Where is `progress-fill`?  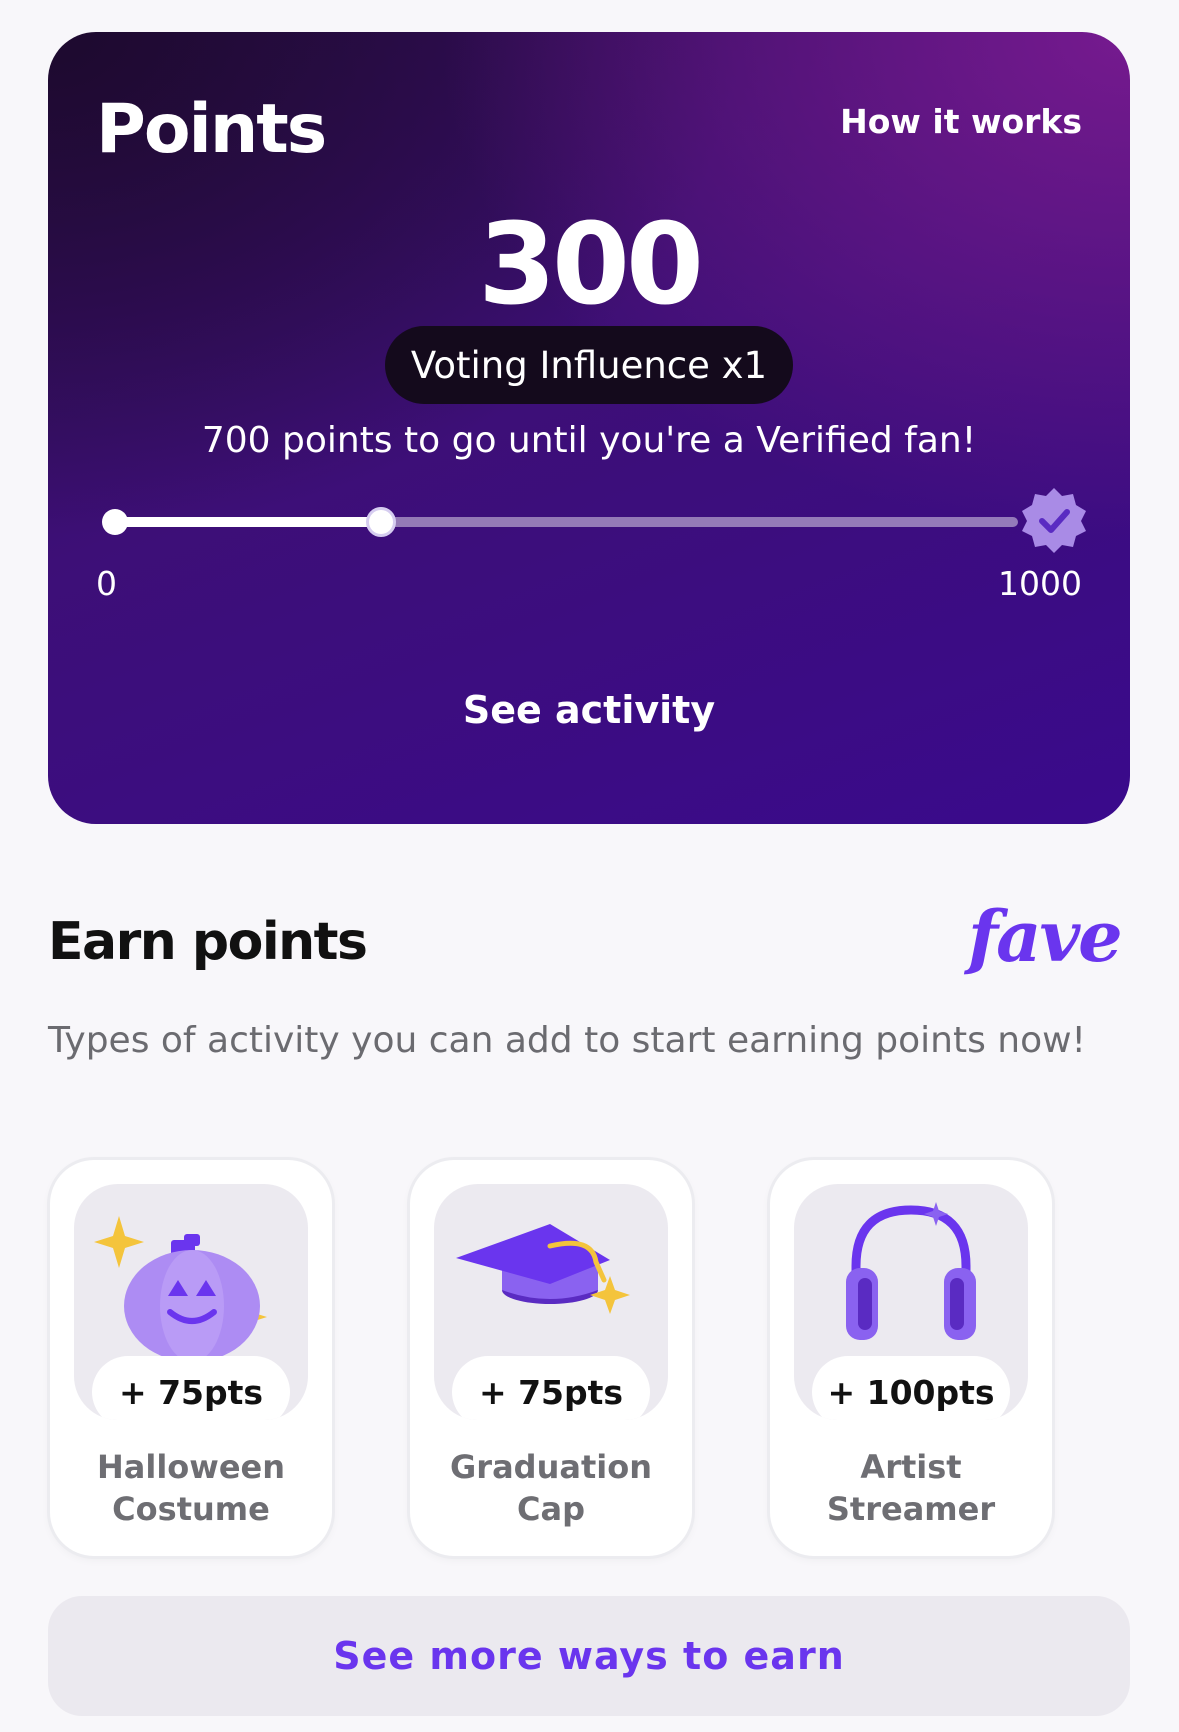
progress-fill is located at coordinates (244, 522).